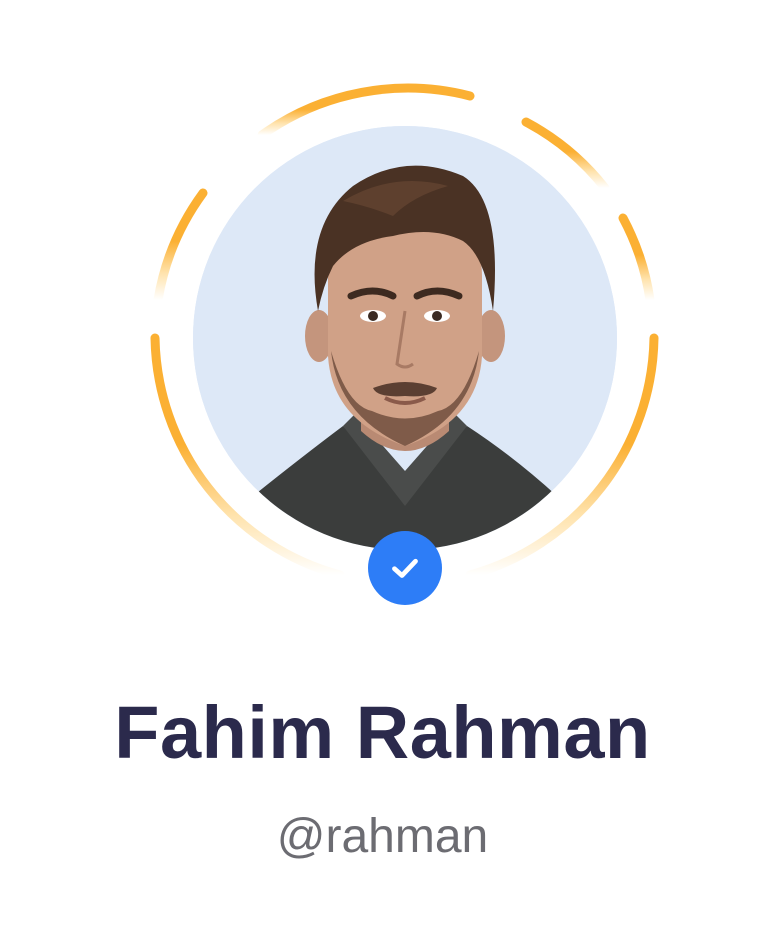 The height and width of the screenshot is (948, 765). I want to click on check-icon, so click(405, 568).